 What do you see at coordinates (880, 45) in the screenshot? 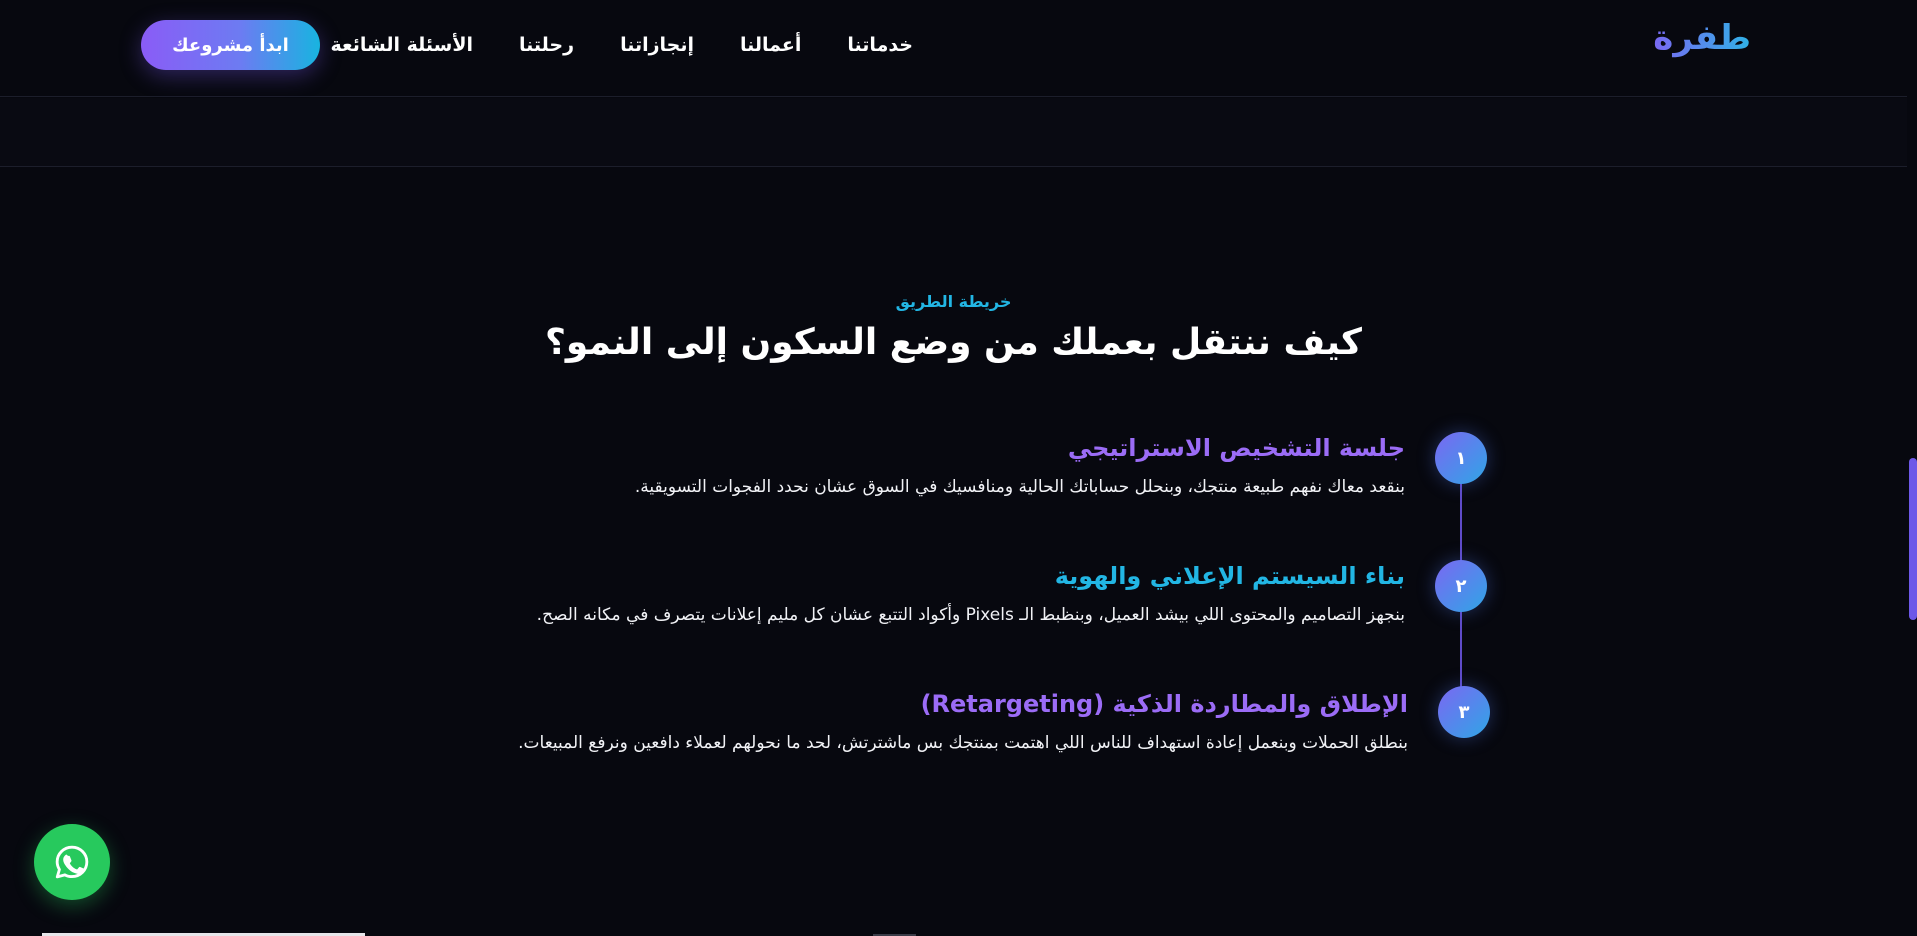
I see `nav-item-services: خدماتنا` at bounding box center [880, 45].